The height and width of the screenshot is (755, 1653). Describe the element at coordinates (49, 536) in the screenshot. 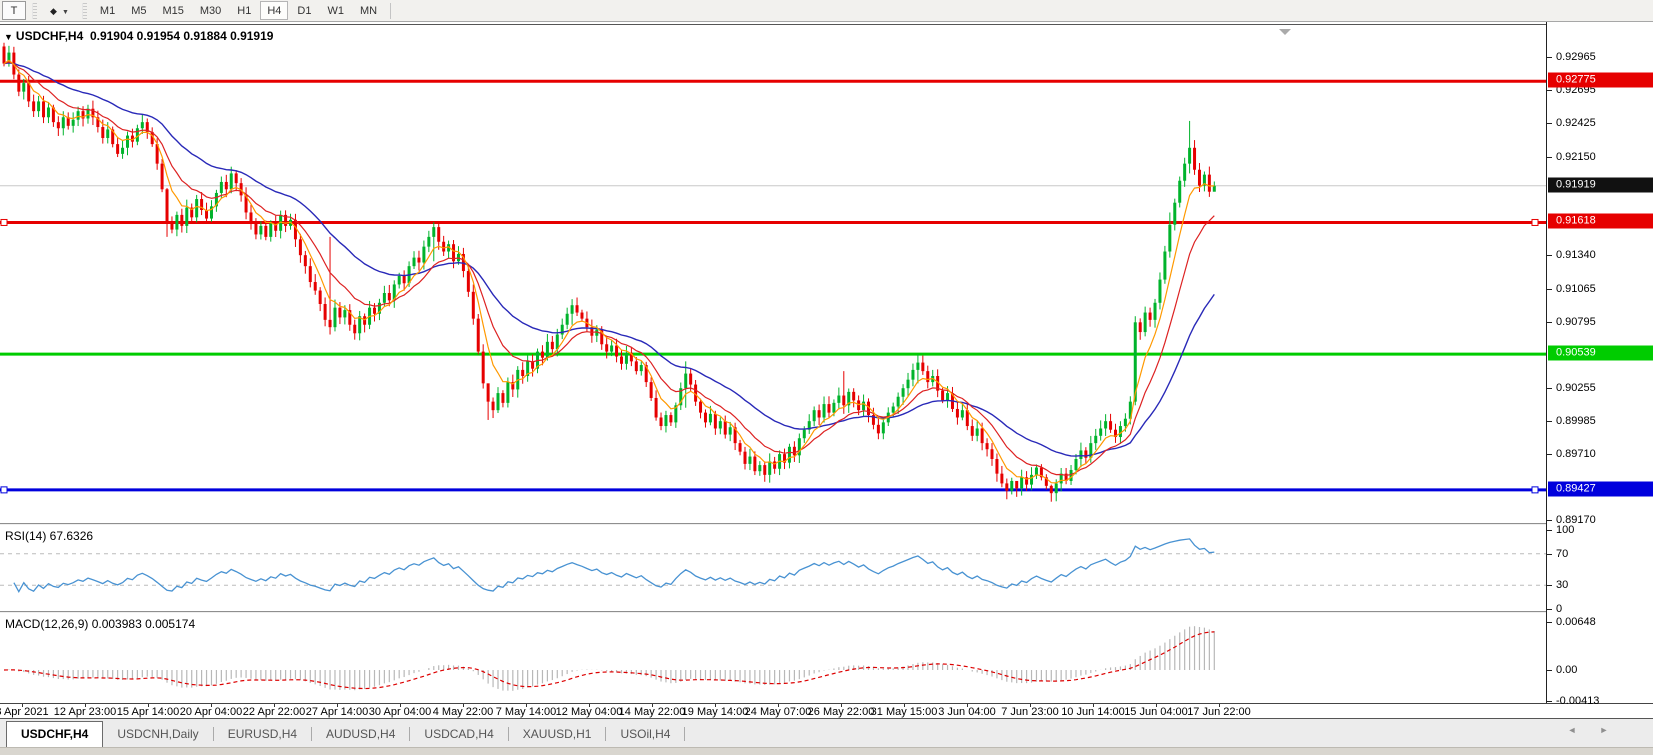

I see `rsi-label: RSI(14) 67.6326` at that location.